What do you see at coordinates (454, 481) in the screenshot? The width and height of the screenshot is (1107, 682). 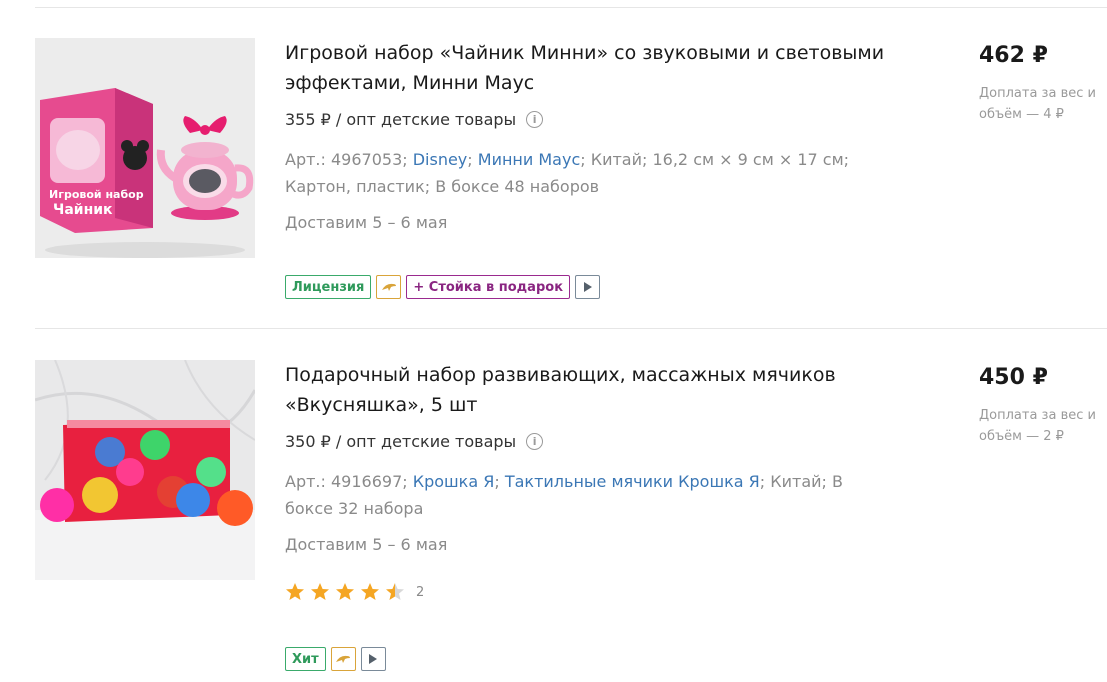 I see `brand-link: Крошка Я` at bounding box center [454, 481].